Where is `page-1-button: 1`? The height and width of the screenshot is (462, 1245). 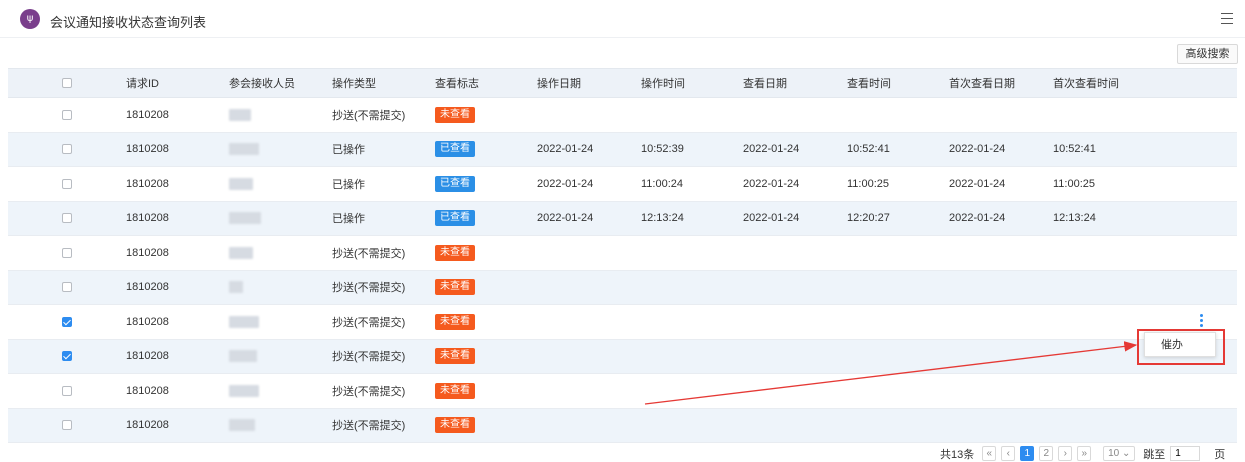 page-1-button: 1 is located at coordinates (1027, 453).